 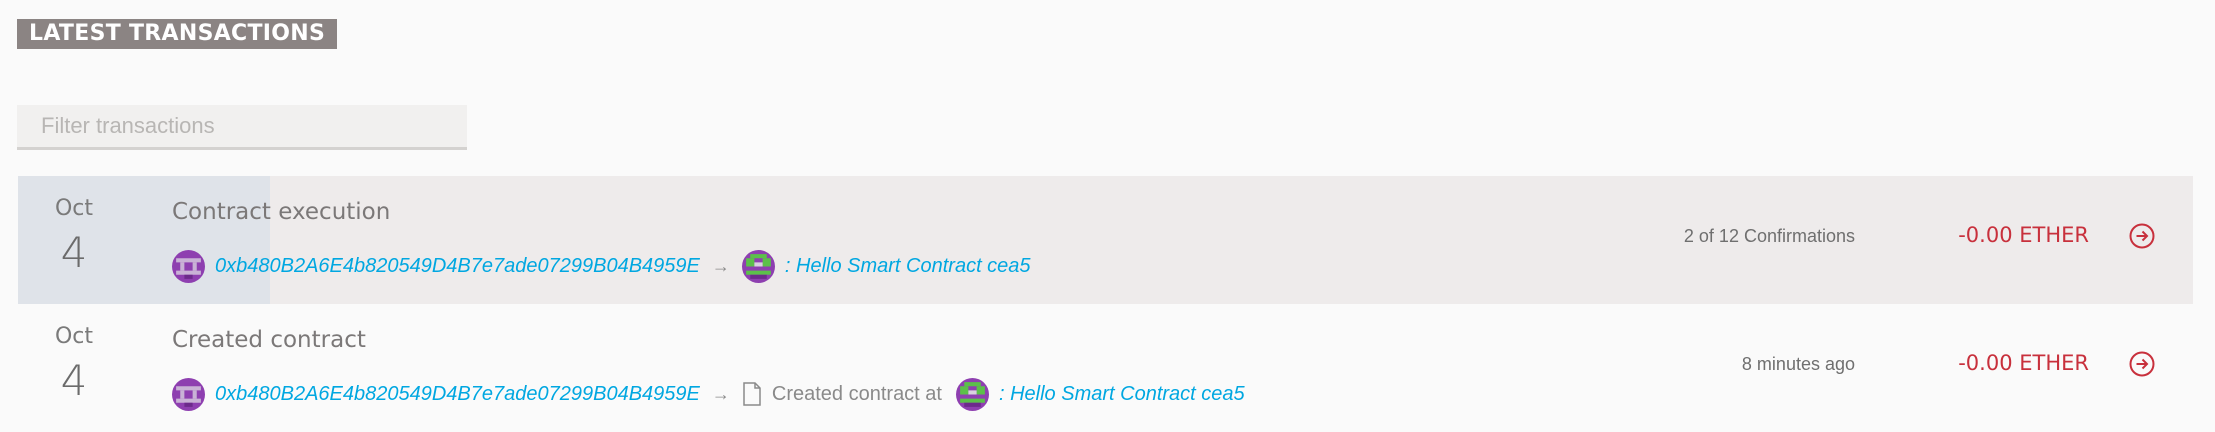 I want to click on filter-transactions-input, so click(x=242, y=126).